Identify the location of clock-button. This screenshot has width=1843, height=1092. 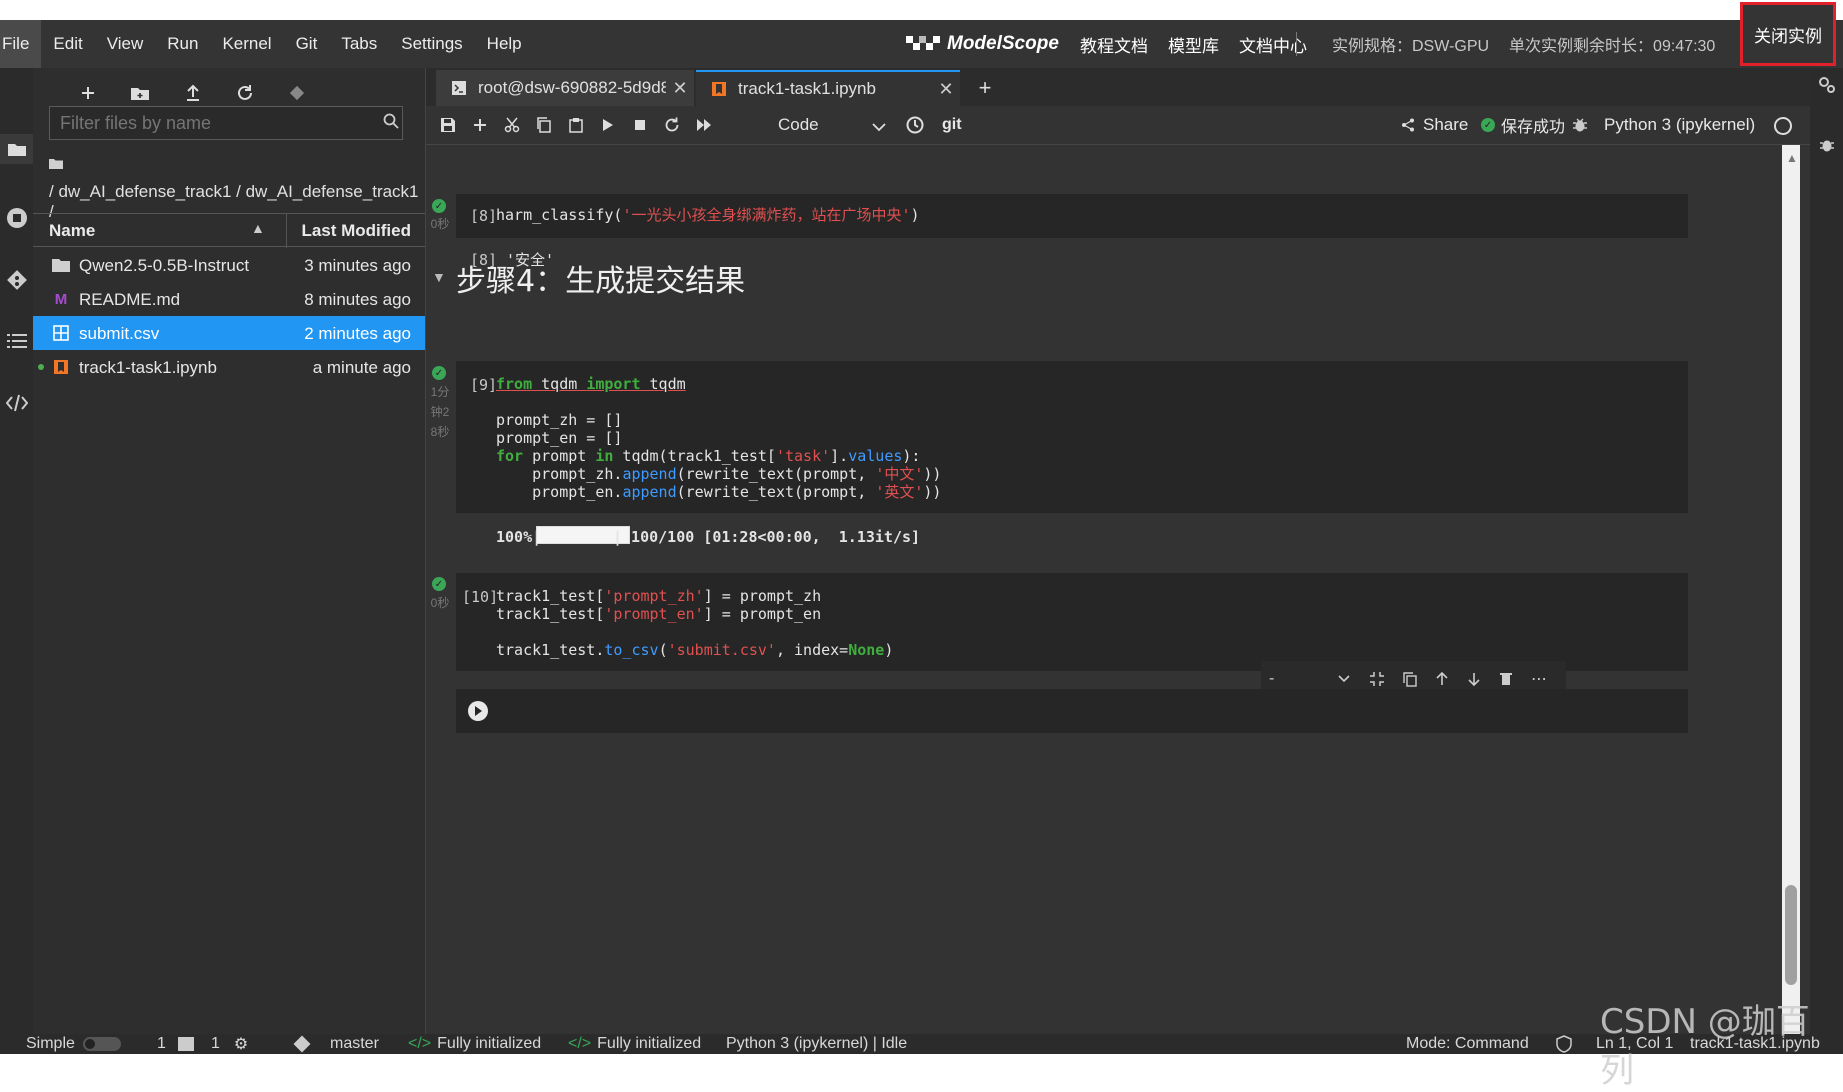
(915, 125).